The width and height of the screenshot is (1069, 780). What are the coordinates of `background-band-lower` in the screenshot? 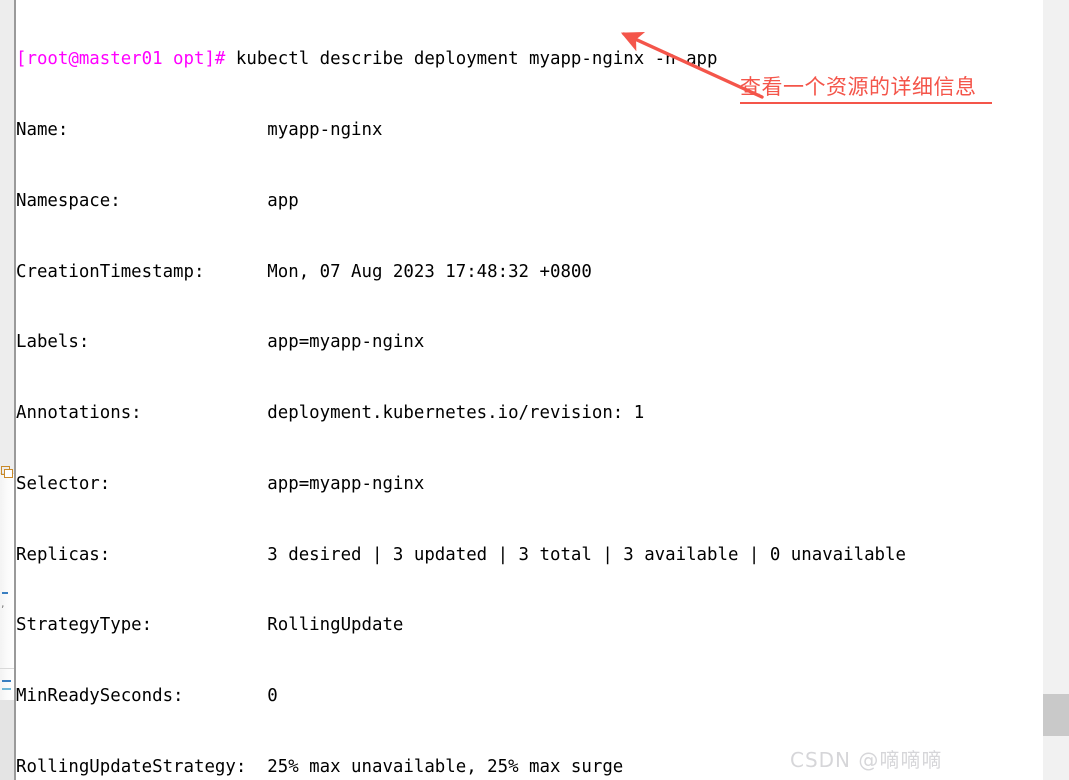 It's located at (7, 740).